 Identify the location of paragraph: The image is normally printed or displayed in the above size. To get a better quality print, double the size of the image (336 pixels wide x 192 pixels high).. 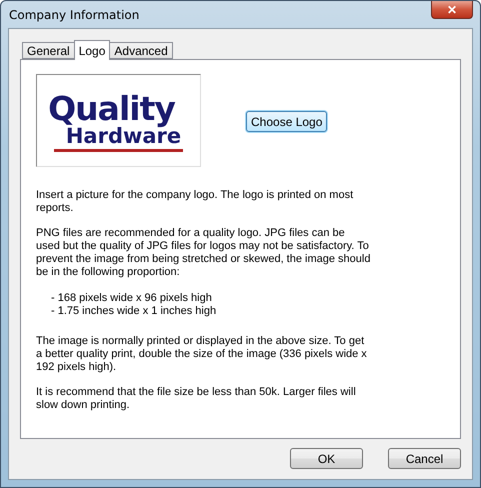
(202, 354).